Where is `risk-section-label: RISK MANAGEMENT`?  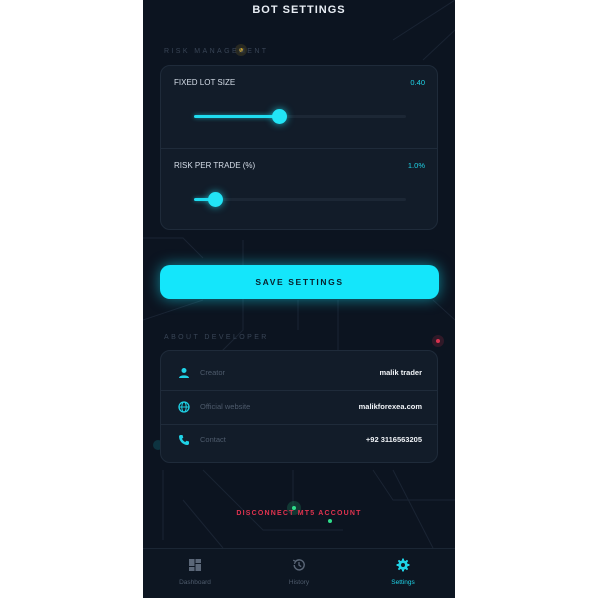
risk-section-label: RISK MANAGEMENT is located at coordinates (216, 51).